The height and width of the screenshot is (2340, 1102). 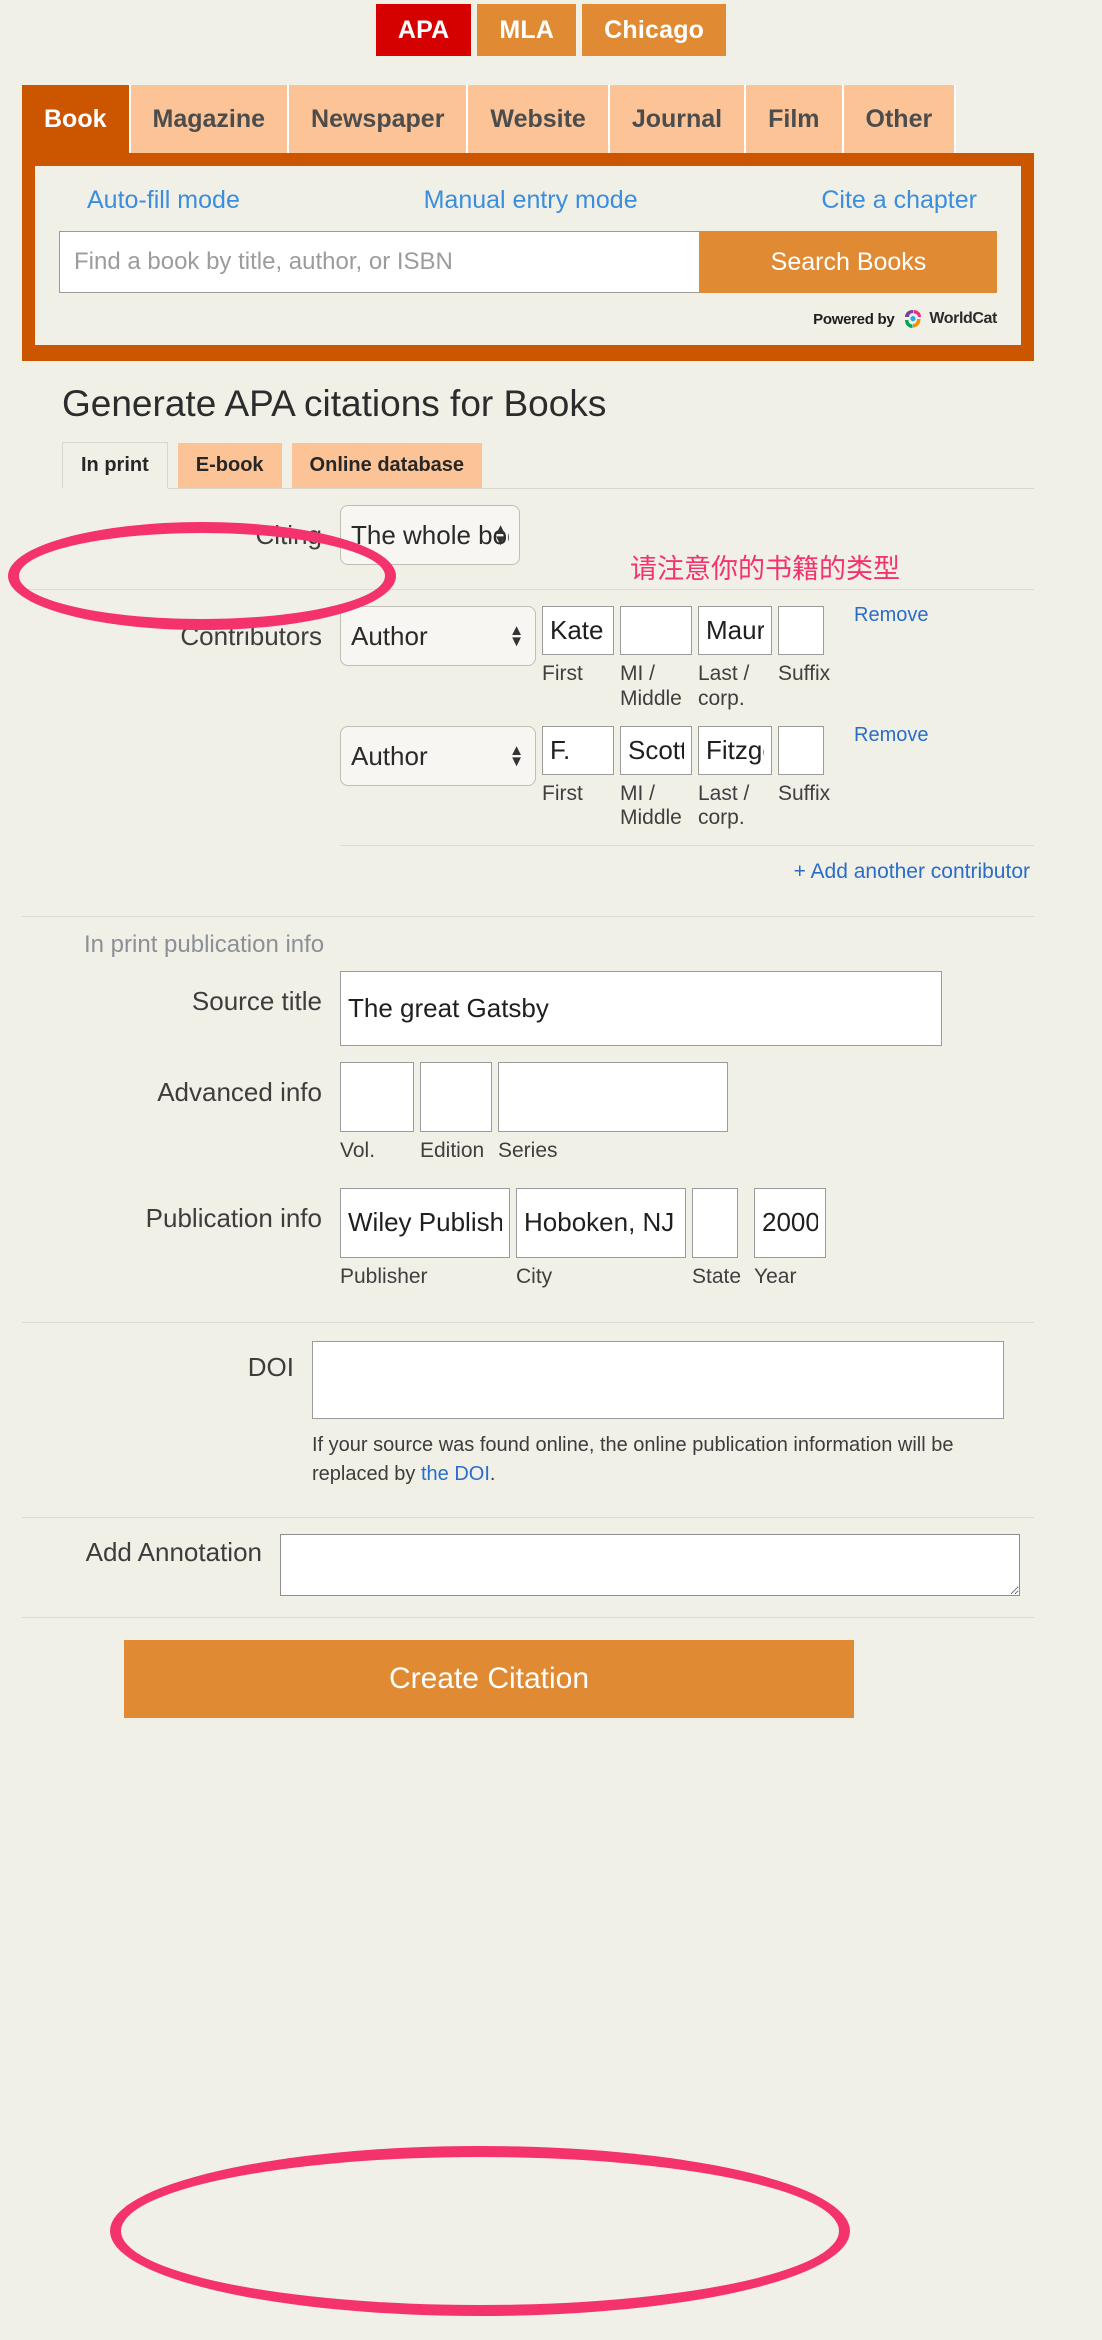 What do you see at coordinates (715, 1222) in the screenshot?
I see `state-input` at bounding box center [715, 1222].